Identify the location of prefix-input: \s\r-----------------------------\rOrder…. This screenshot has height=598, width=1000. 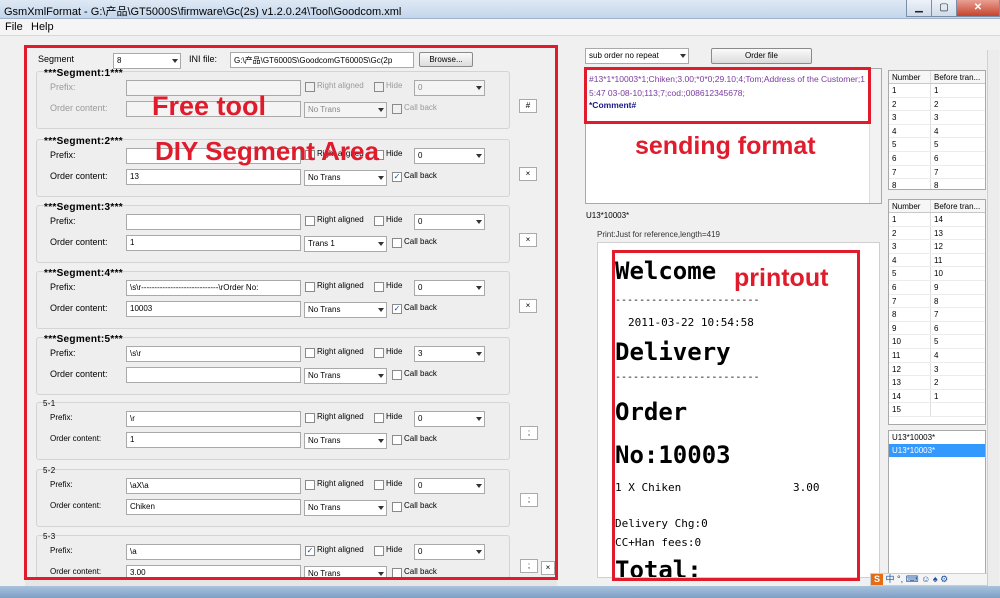
(213, 288).